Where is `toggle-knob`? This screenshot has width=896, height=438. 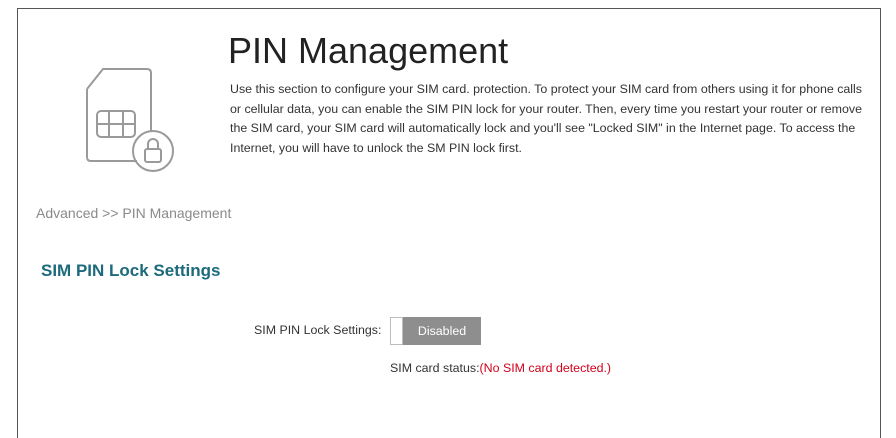
toggle-knob is located at coordinates (396, 331).